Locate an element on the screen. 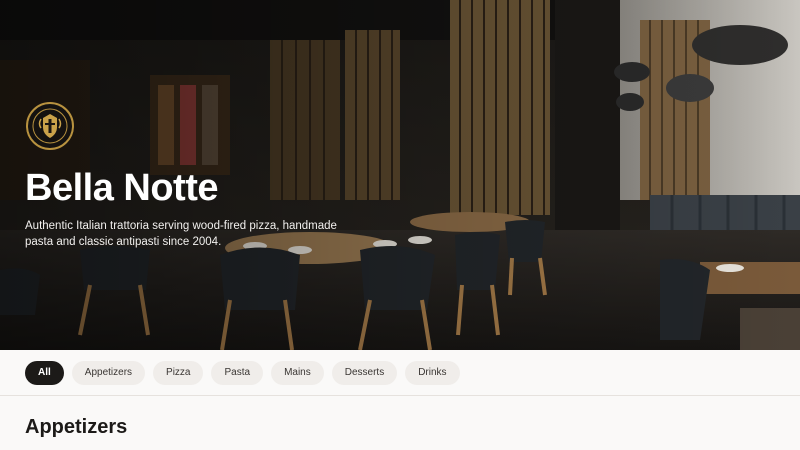 Image resolution: width=800 pixels, height=450 pixels. filter-chip-mains: Mains is located at coordinates (297, 372).